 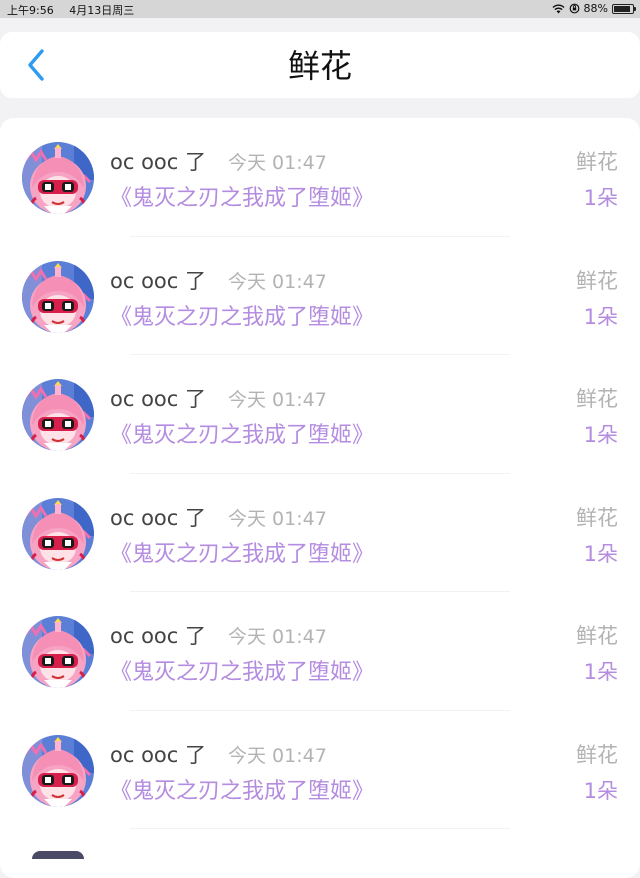 I want to click on status-bar: 上午9:56 4月13日周三 88%, so click(x=320, y=9).